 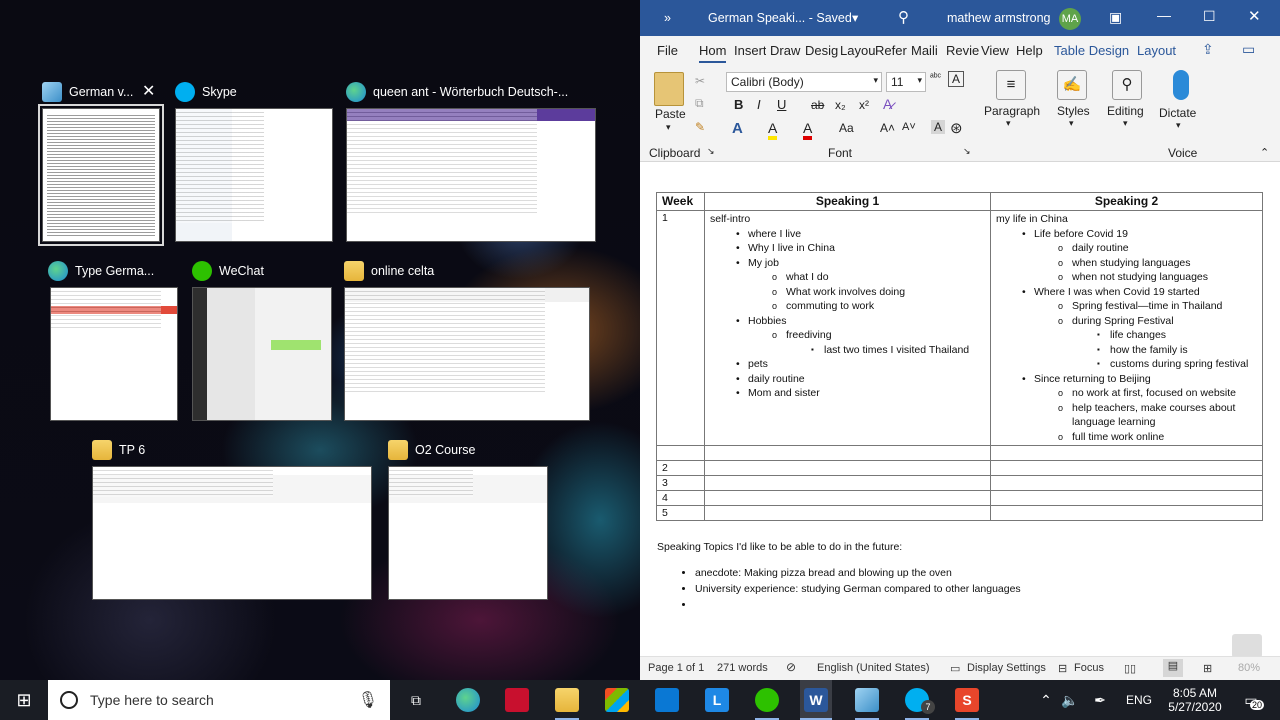 What do you see at coordinates (956, 128) in the screenshot?
I see `phonetic-guide-icon: ⊛` at bounding box center [956, 128].